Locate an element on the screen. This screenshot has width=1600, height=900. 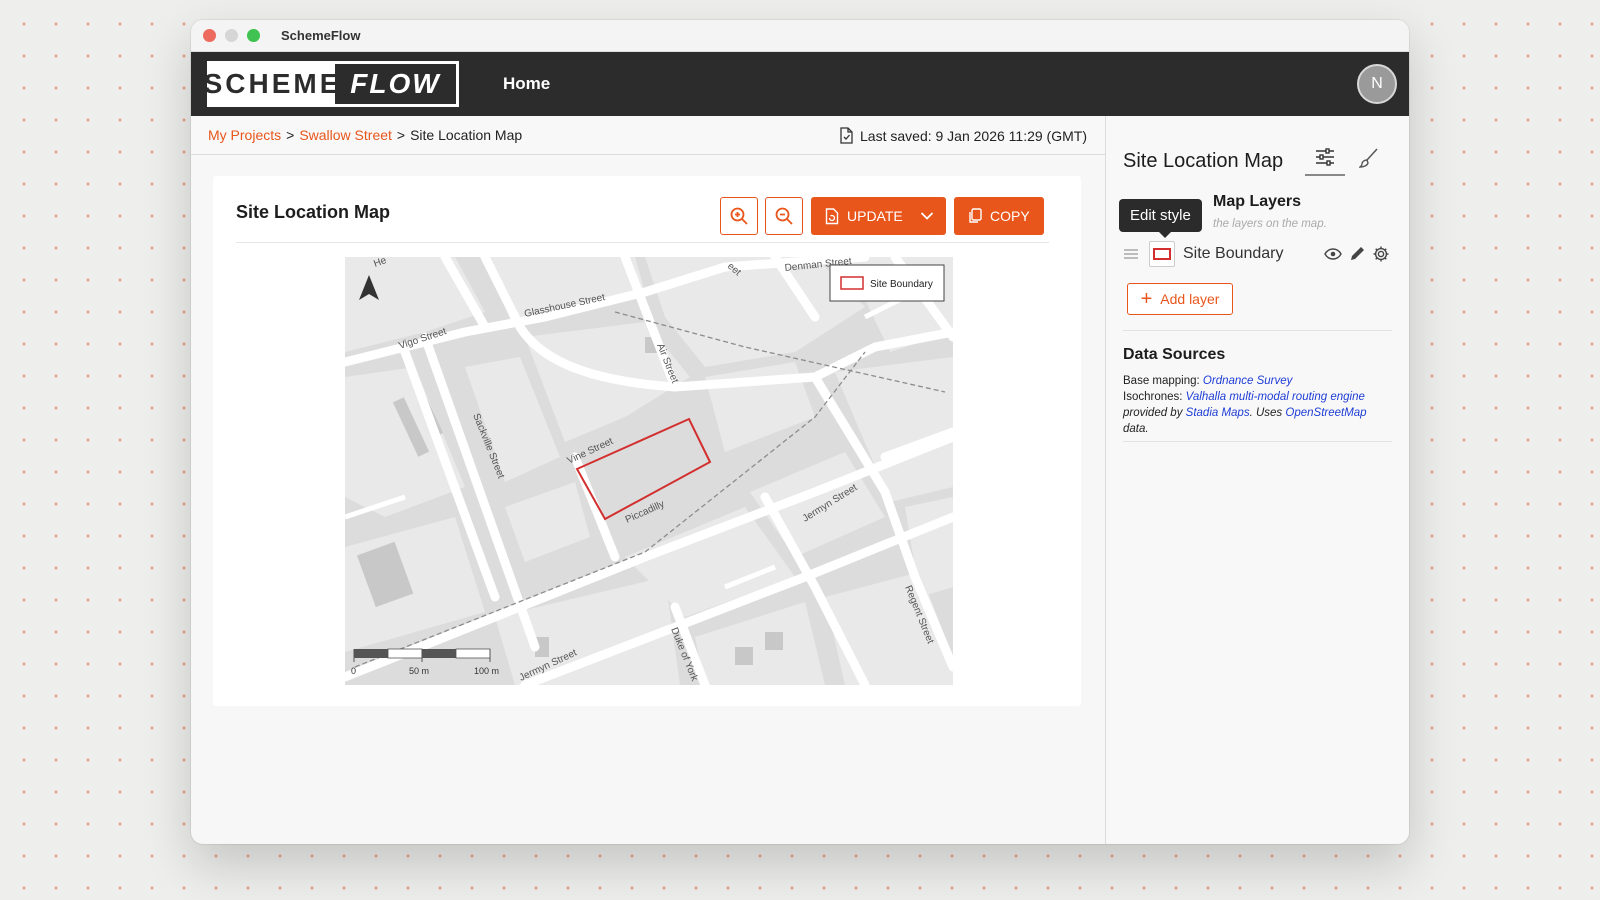
window-titlebar: SchemeFlow is located at coordinates (800, 36).